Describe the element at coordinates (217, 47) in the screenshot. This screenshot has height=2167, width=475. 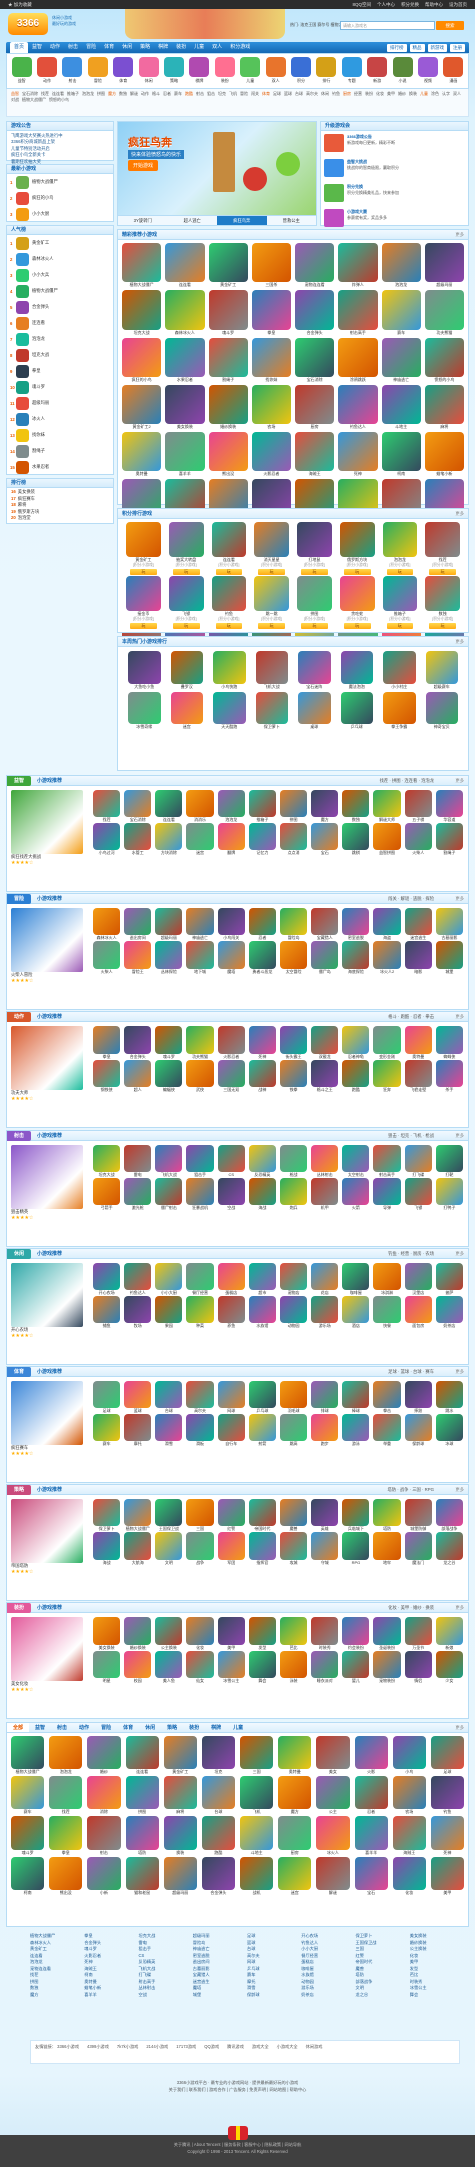
I see `nav-item: 双人` at that location.